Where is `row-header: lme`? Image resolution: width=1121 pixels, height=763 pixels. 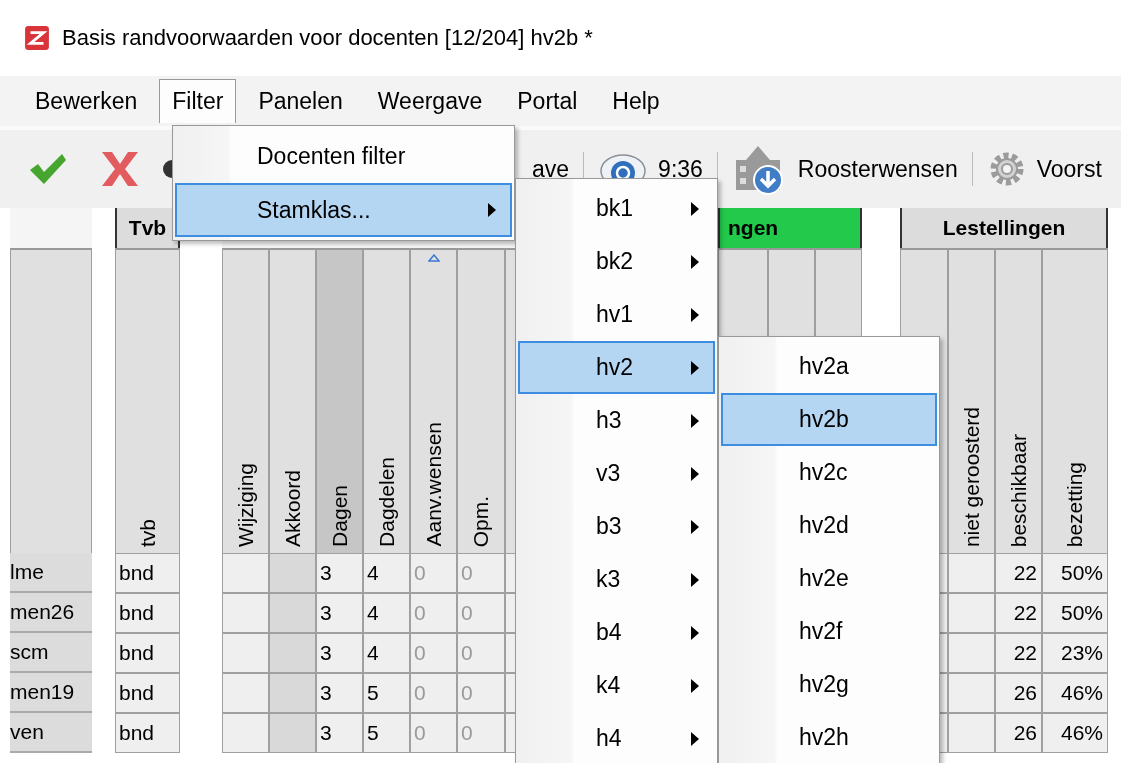 row-header: lme is located at coordinates (51, 573).